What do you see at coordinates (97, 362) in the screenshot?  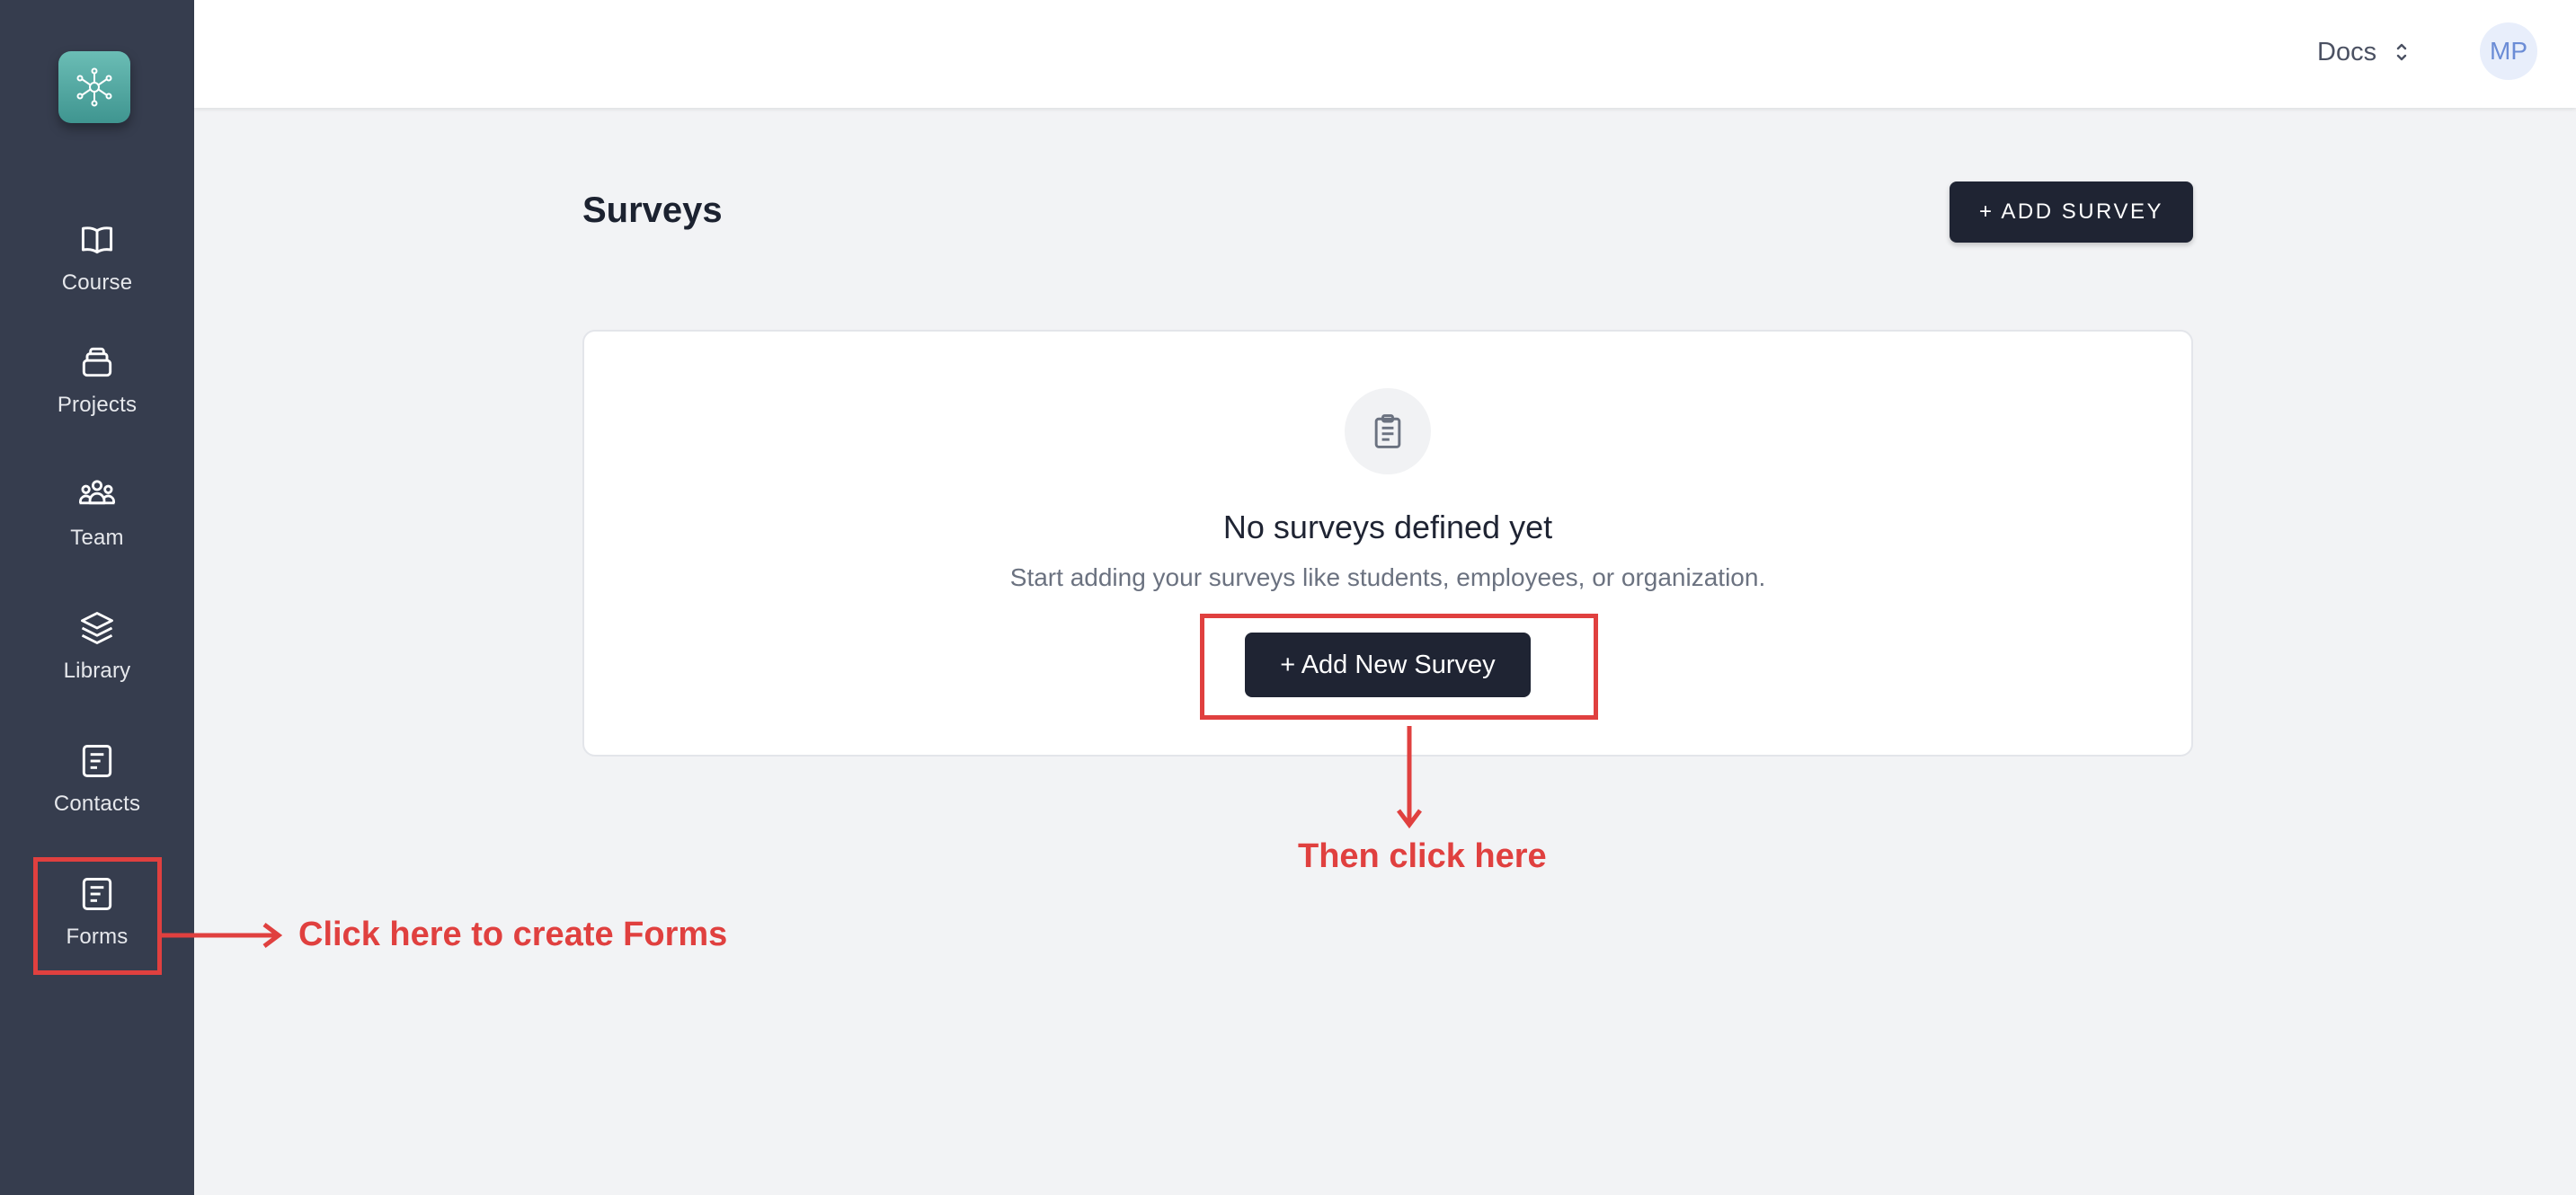 I see `stack-box-icon` at bounding box center [97, 362].